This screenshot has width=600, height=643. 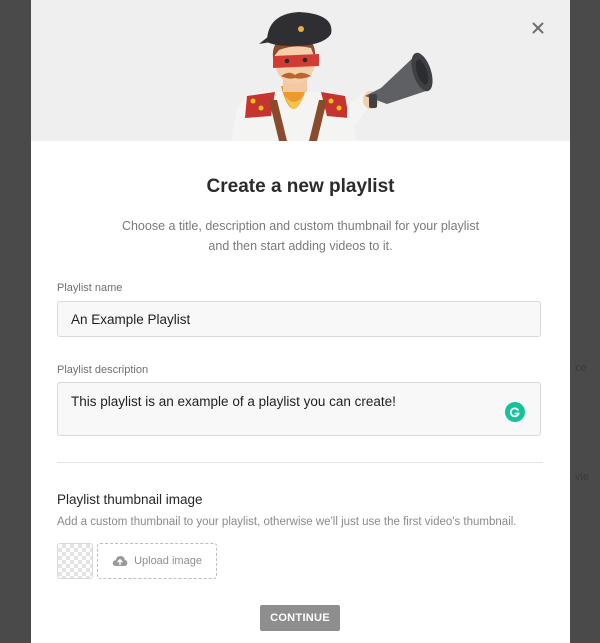 I want to click on cloud-upload-icon, so click(x=120, y=561).